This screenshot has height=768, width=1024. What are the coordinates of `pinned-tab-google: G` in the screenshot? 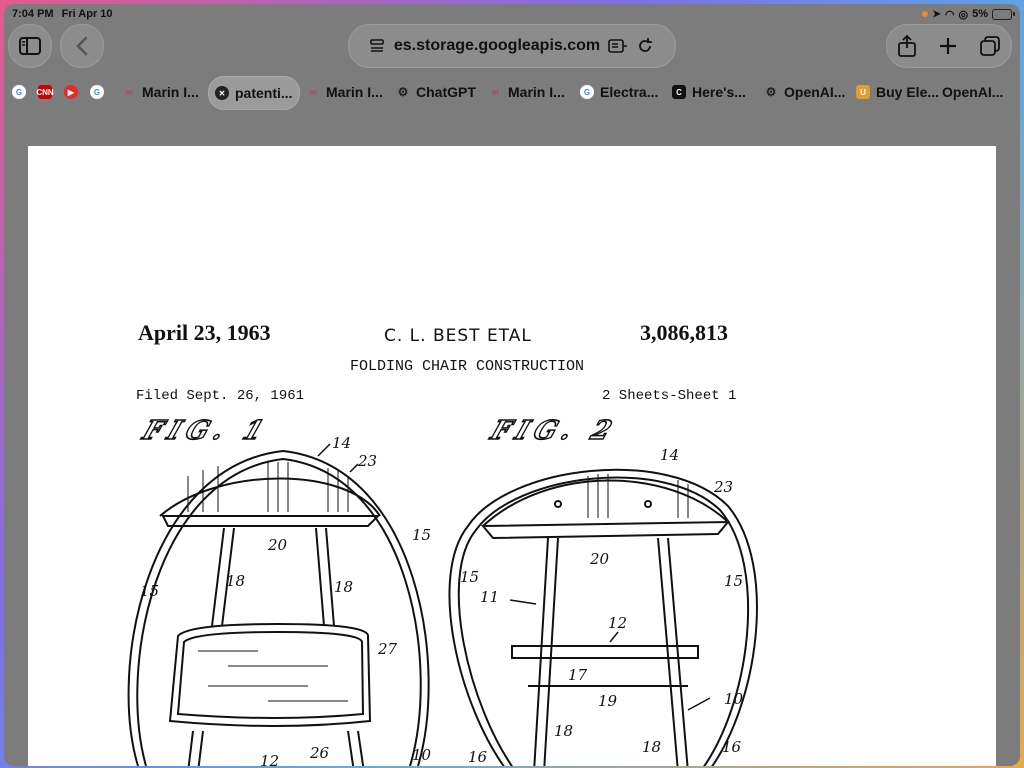 It's located at (22, 92).